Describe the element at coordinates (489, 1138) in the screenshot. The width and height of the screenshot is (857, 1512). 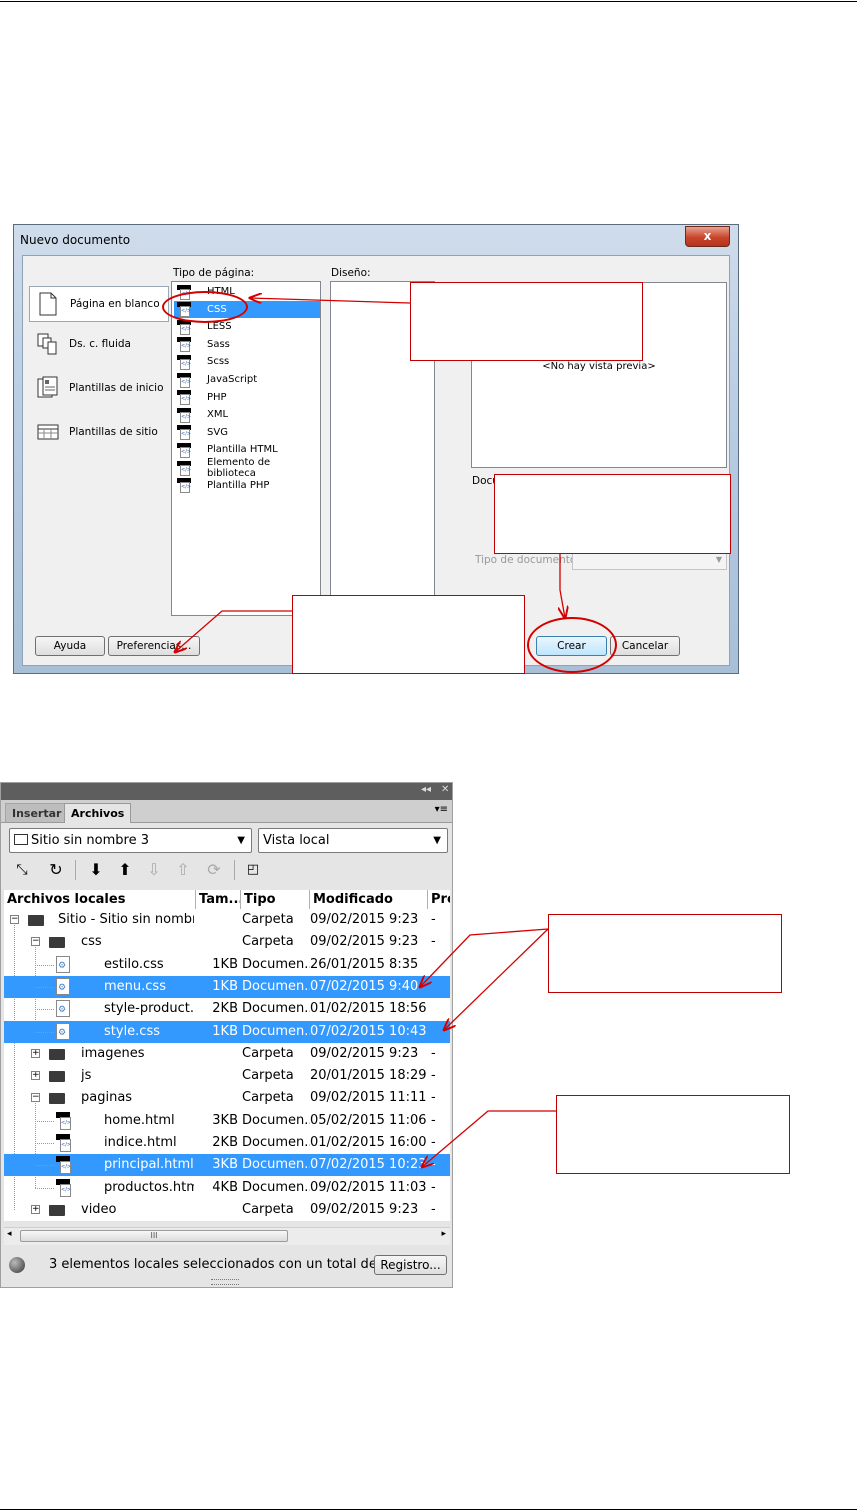
I see `arrow-to-principal-html` at that location.